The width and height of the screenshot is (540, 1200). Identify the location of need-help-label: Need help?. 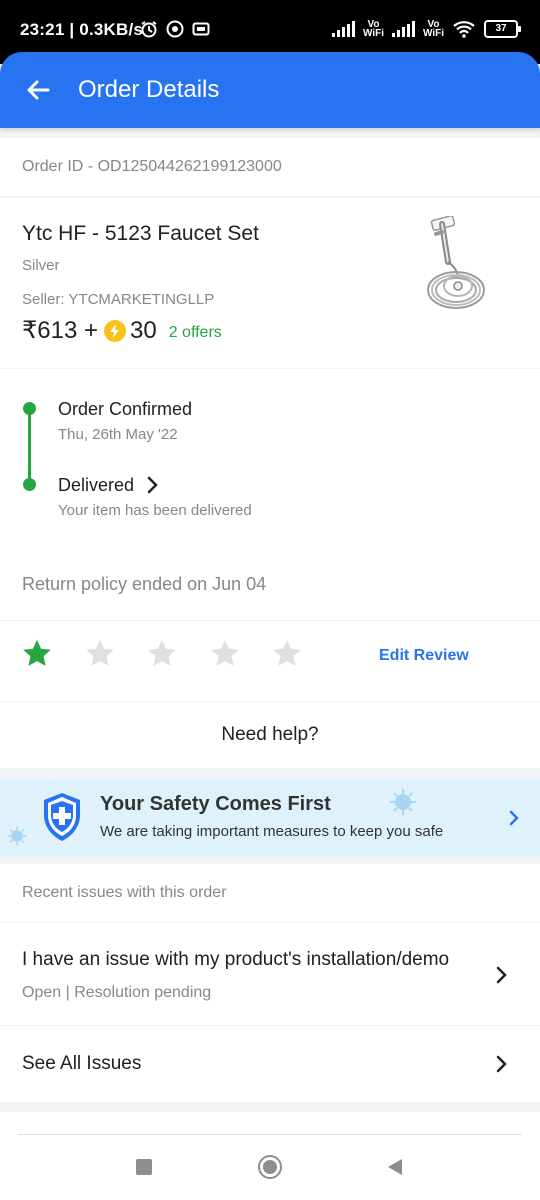
(270, 734).